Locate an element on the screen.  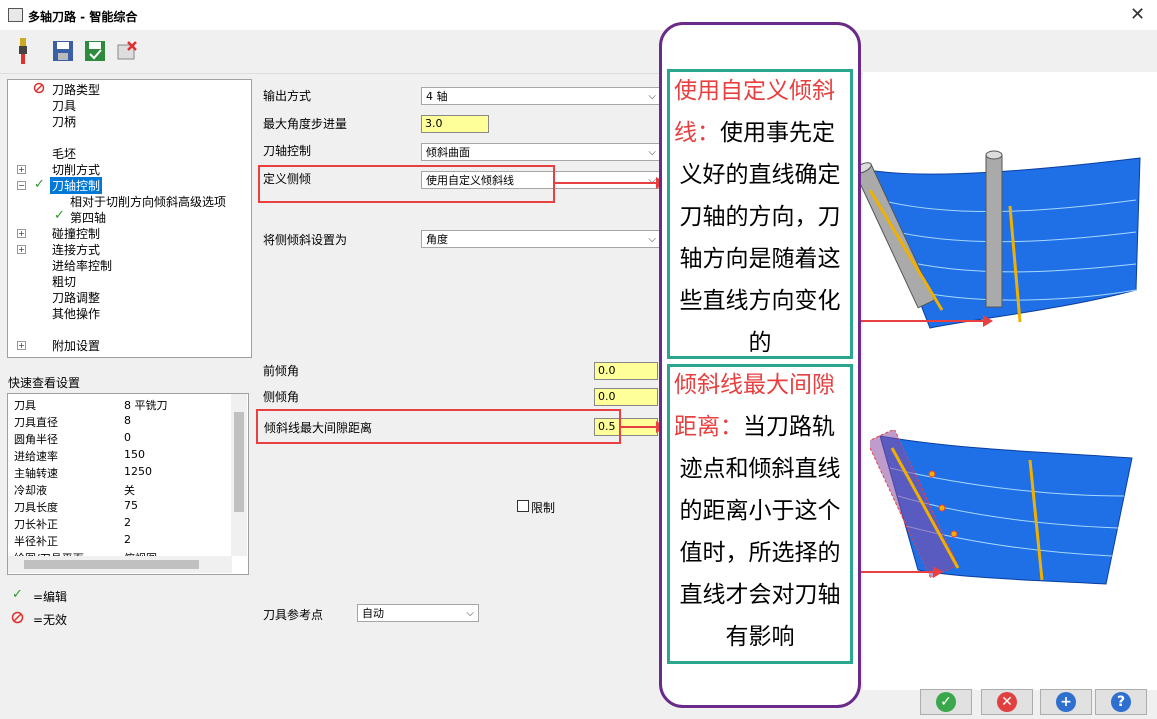
quick-row-key: 刀具 is located at coordinates (25, 405).